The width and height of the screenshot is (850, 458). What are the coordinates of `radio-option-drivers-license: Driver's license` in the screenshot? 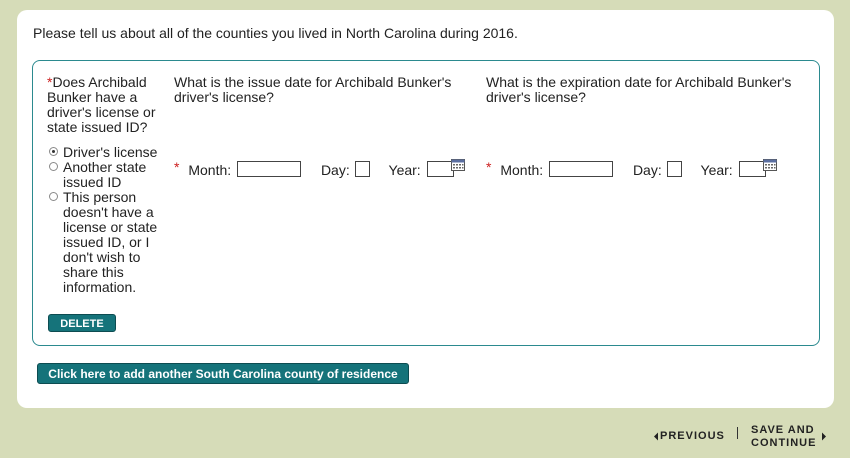 It's located at (107, 152).